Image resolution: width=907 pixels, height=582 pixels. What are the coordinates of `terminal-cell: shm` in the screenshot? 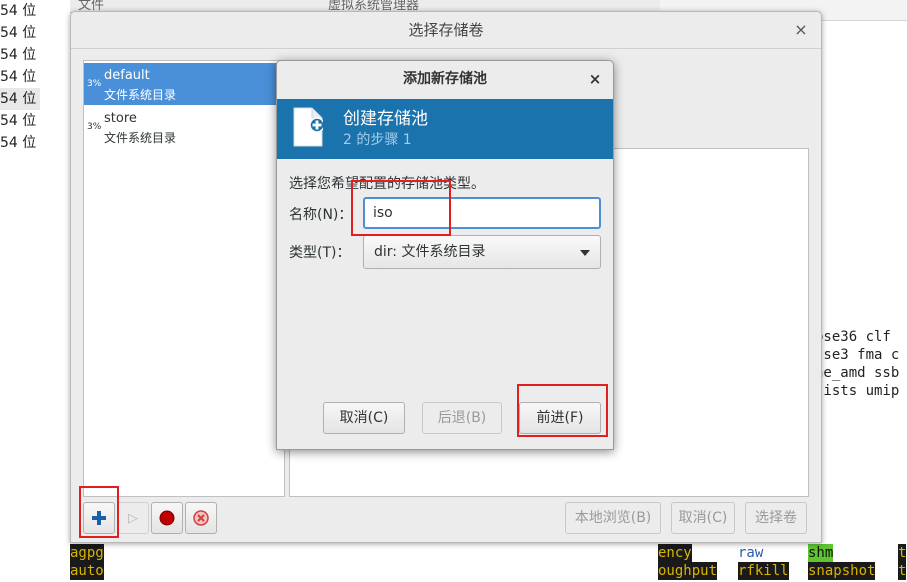 It's located at (821, 553).